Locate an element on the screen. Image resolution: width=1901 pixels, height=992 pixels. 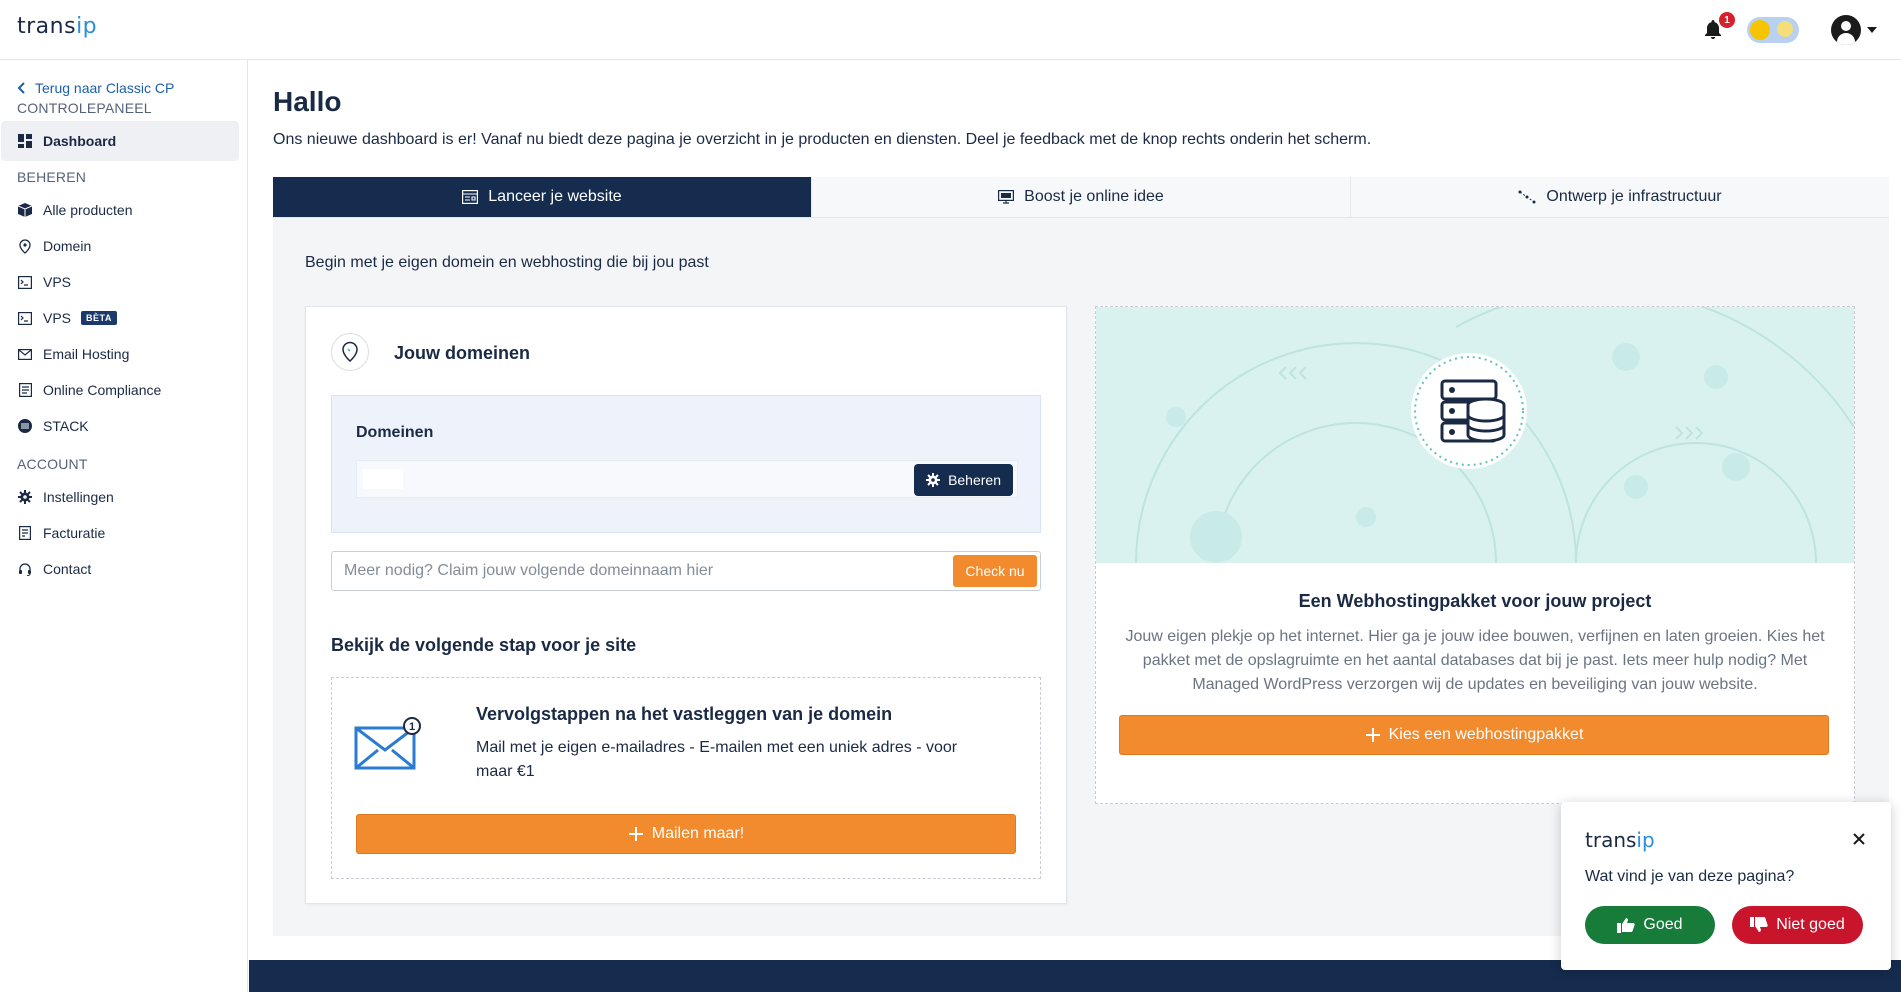
tab-design-infrastructure: Ontwerp je infrastructuur is located at coordinates (1620, 197).